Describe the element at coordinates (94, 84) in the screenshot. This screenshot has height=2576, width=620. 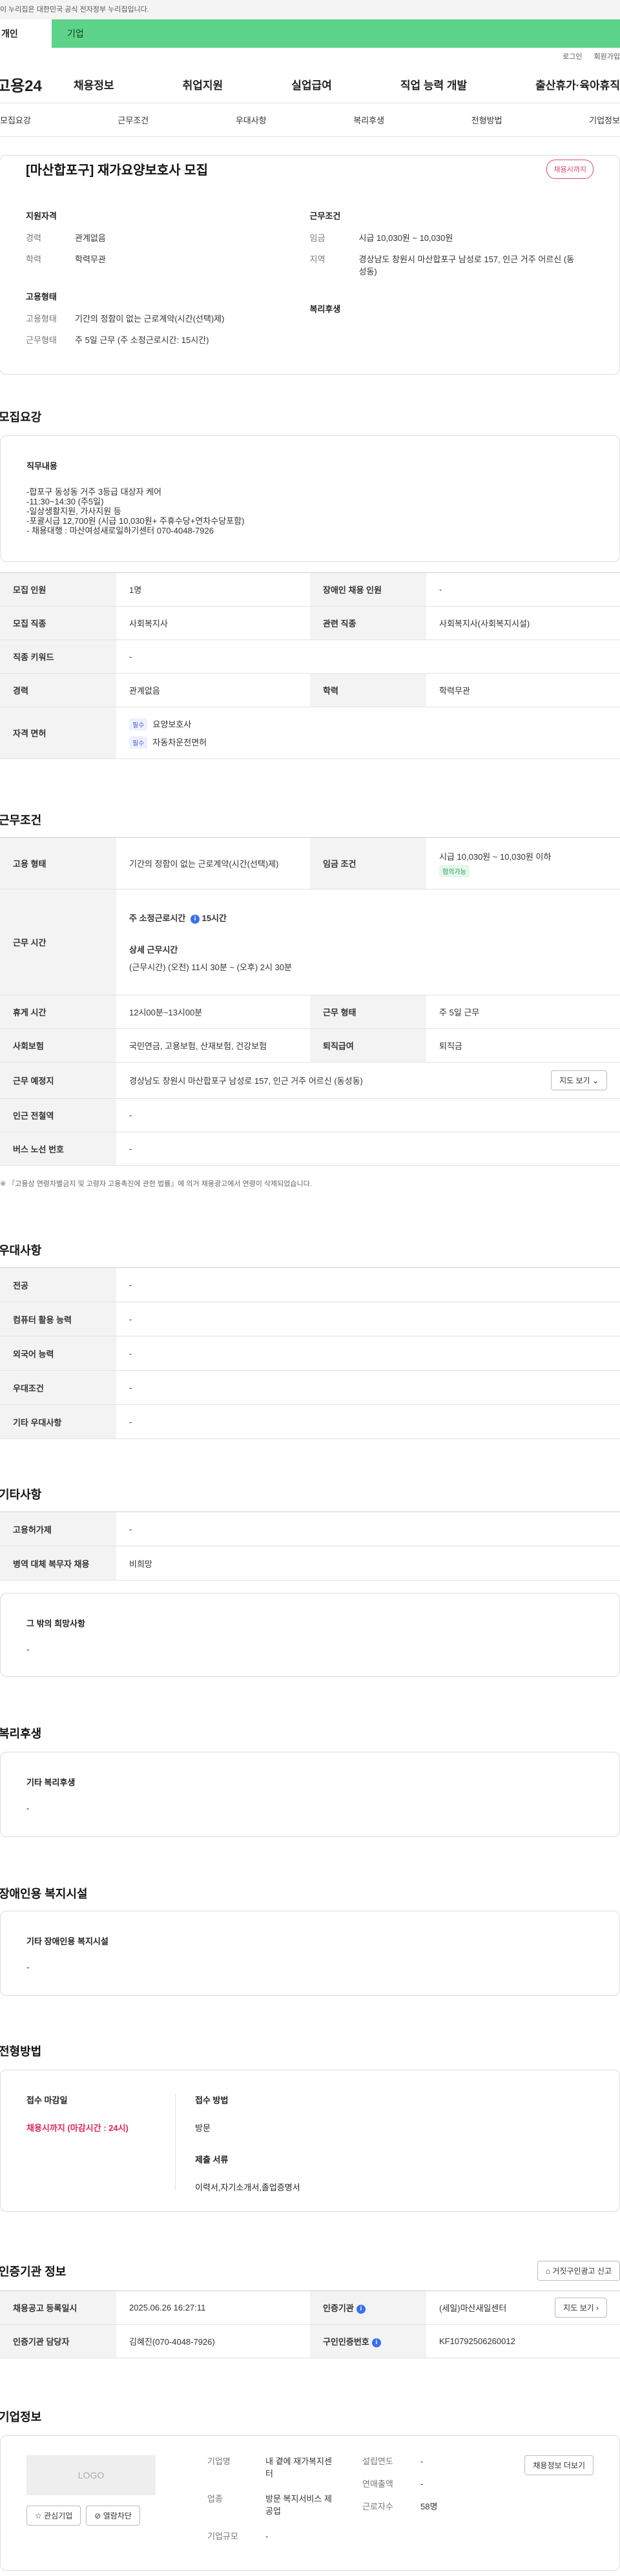
I see `nav-jobs: 채용정보` at that location.